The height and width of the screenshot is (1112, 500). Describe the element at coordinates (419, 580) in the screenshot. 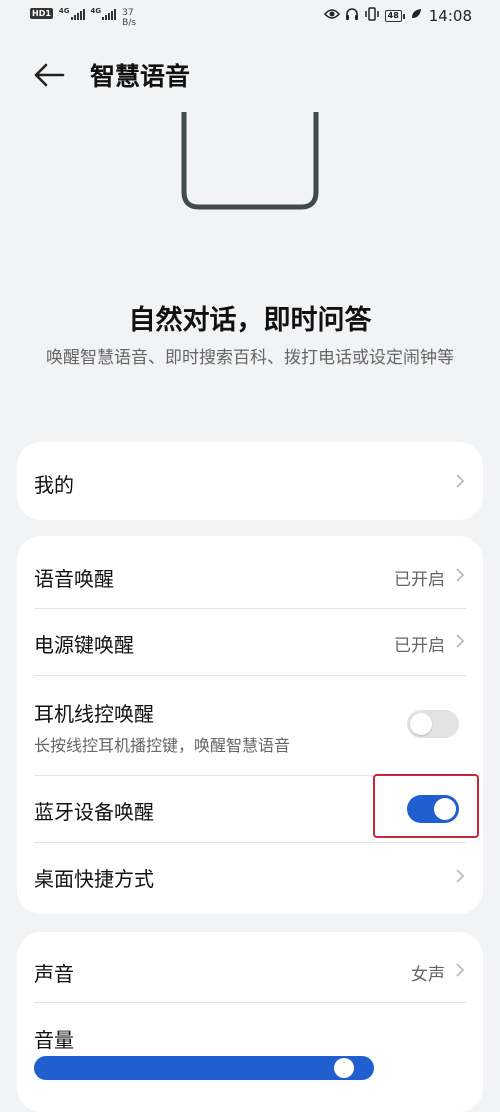

I see `voice-wake-value: 已开启` at that location.